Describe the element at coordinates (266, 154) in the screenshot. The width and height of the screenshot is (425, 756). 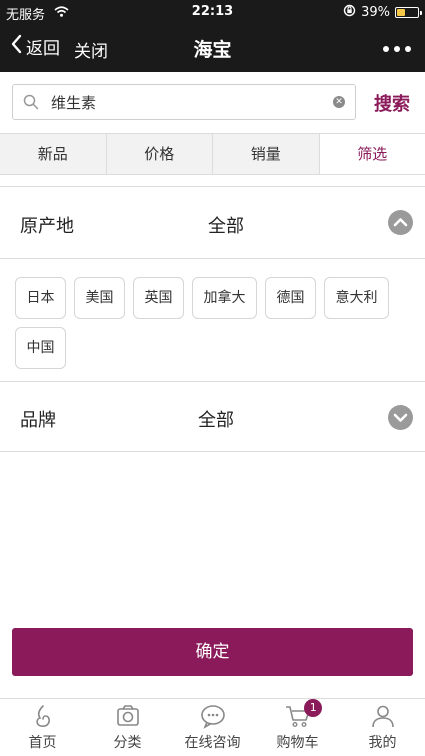
I see `tab-sales: 销量` at that location.